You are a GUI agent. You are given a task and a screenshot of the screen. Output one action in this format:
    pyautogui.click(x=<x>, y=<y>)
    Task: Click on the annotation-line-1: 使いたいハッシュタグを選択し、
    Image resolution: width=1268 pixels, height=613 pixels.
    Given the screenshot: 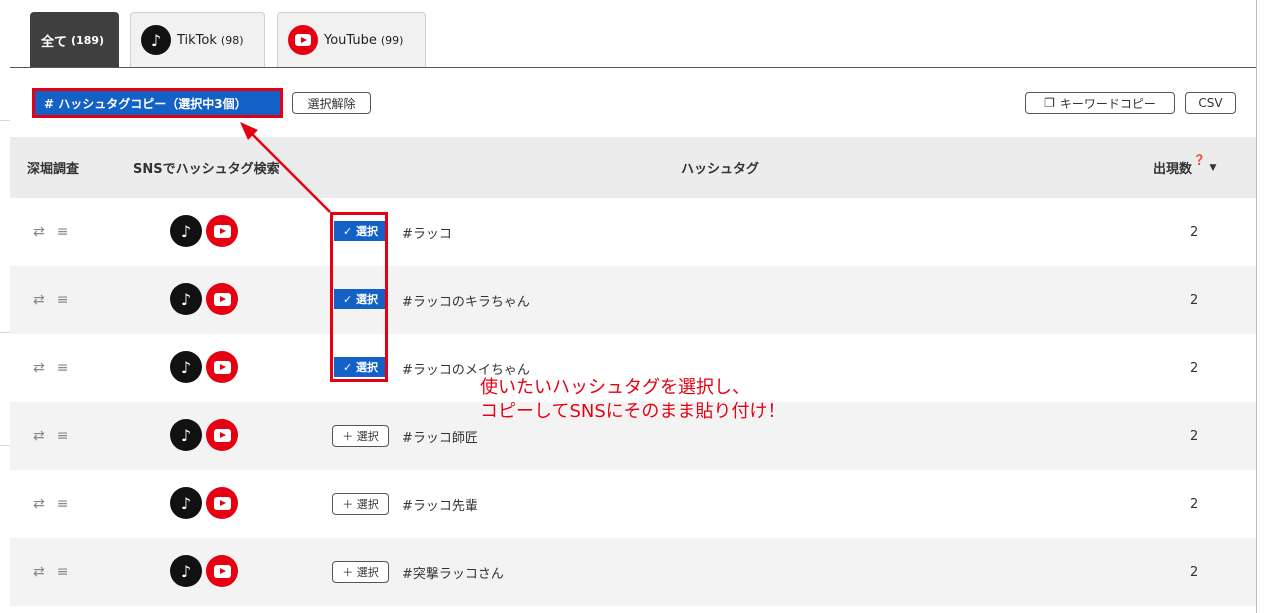 What is the action you would take?
    pyautogui.click(x=615, y=387)
    